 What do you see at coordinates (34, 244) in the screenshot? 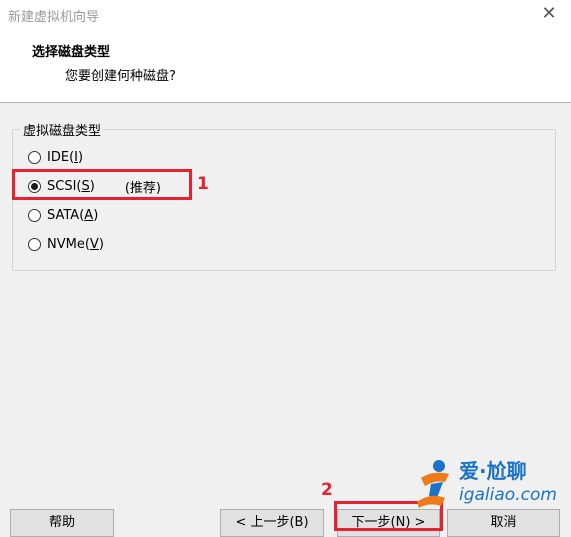
I see `radio-nvme-circle` at bounding box center [34, 244].